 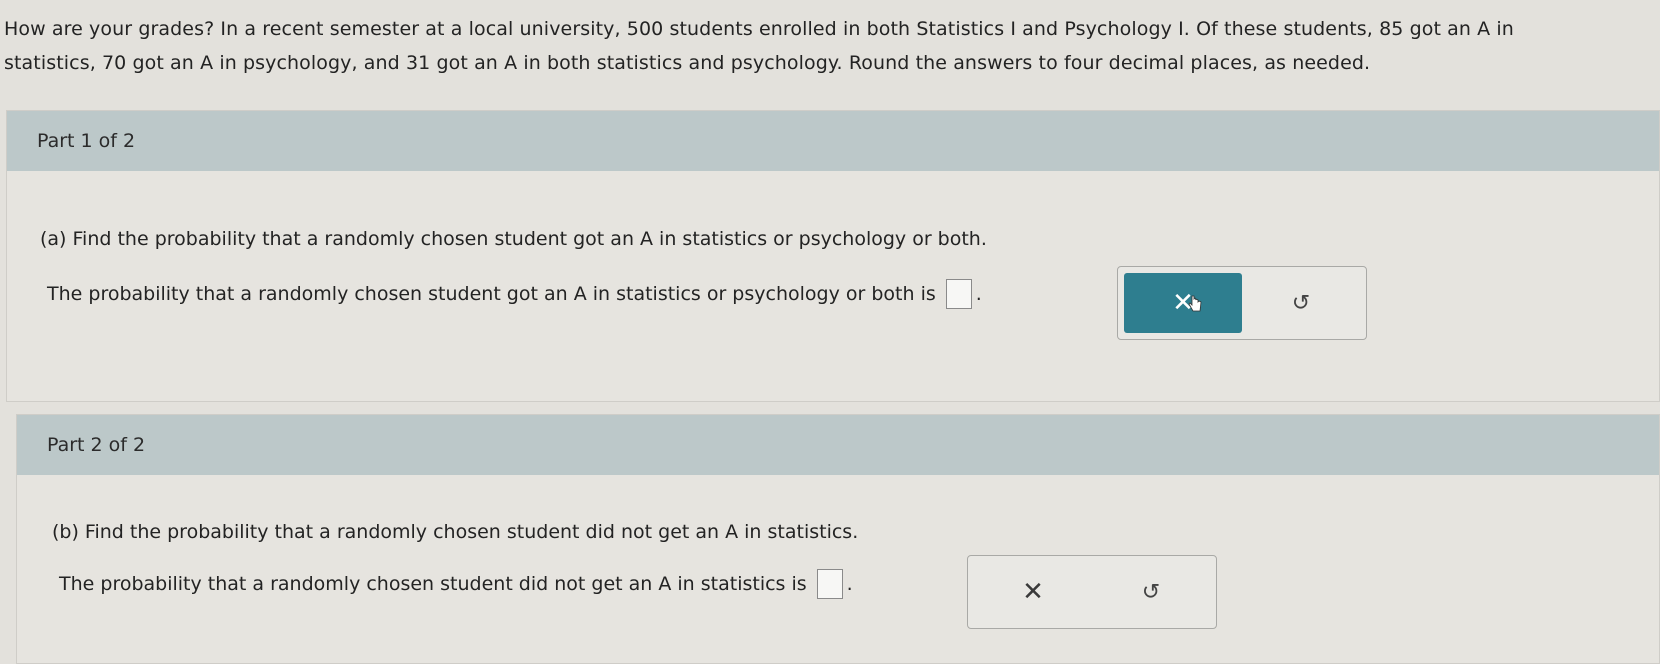 I want to click on part-2-header: Part 2 of 2, so click(x=838, y=445).